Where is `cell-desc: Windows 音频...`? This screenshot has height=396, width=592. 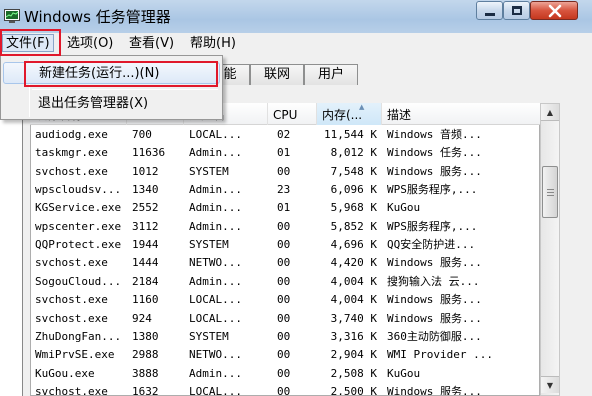 cell-desc: Windows 音频... is located at coordinates (434, 134).